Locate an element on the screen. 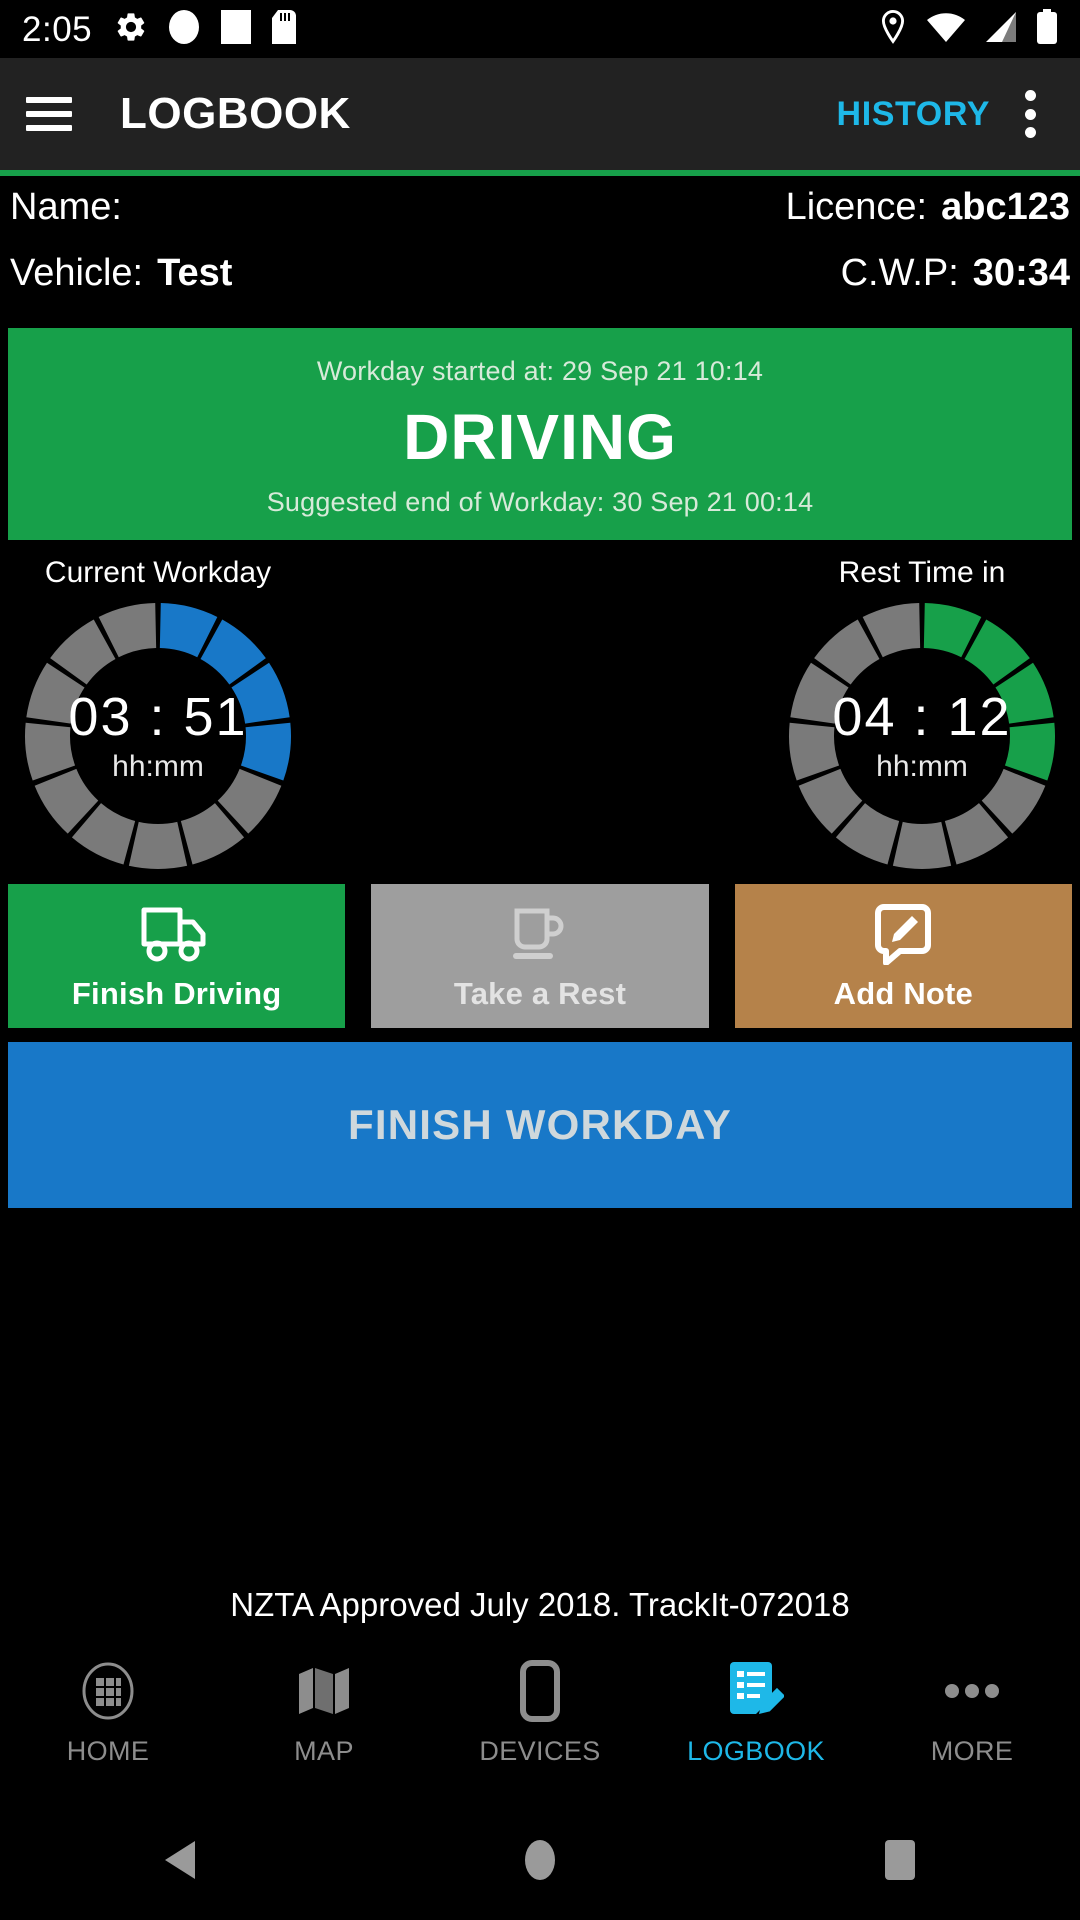 The height and width of the screenshot is (1920, 1080). finish-driving-button: Finish Driving is located at coordinates (177, 956).